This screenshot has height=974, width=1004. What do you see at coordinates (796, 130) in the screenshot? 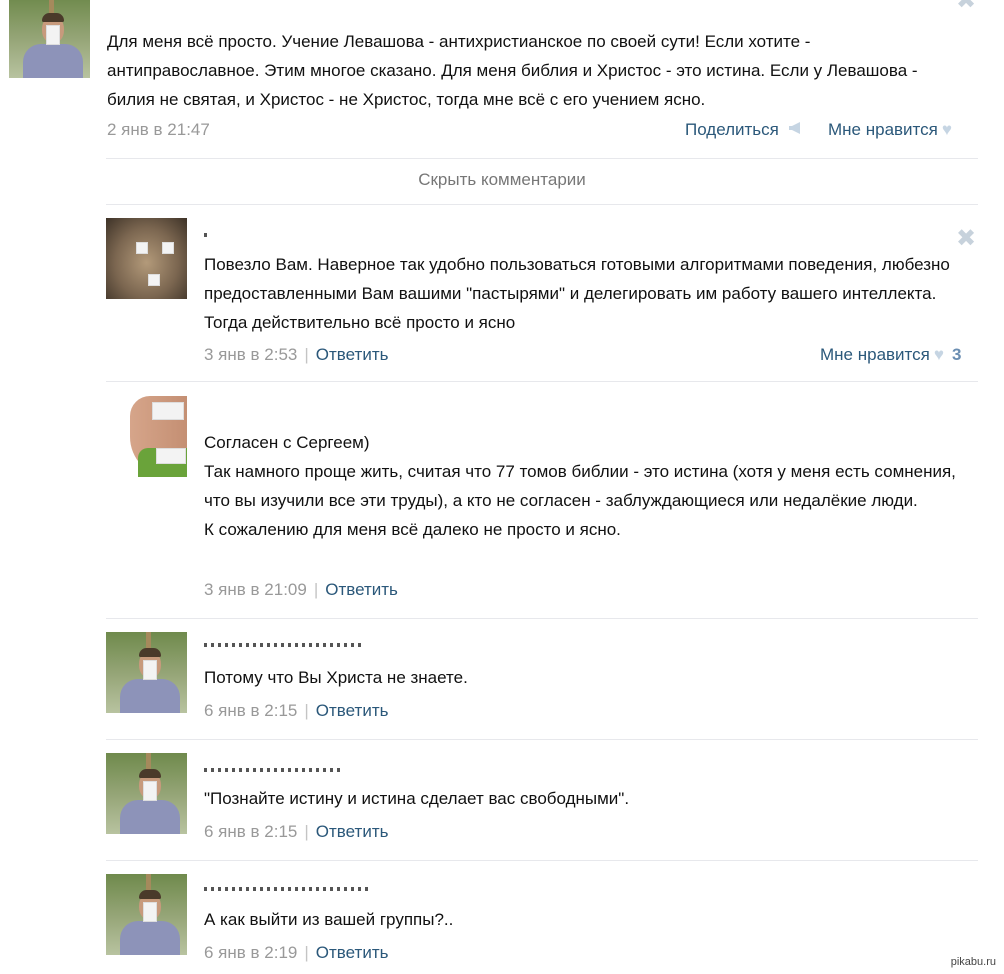
I see `megaphone-icon` at bounding box center [796, 130].